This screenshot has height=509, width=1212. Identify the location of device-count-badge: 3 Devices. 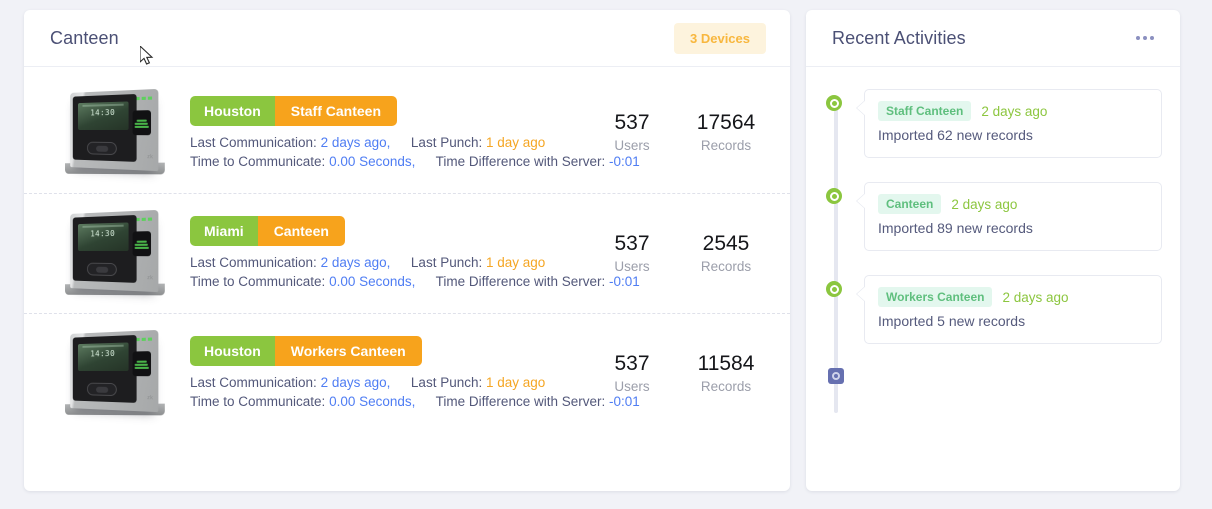
(720, 38).